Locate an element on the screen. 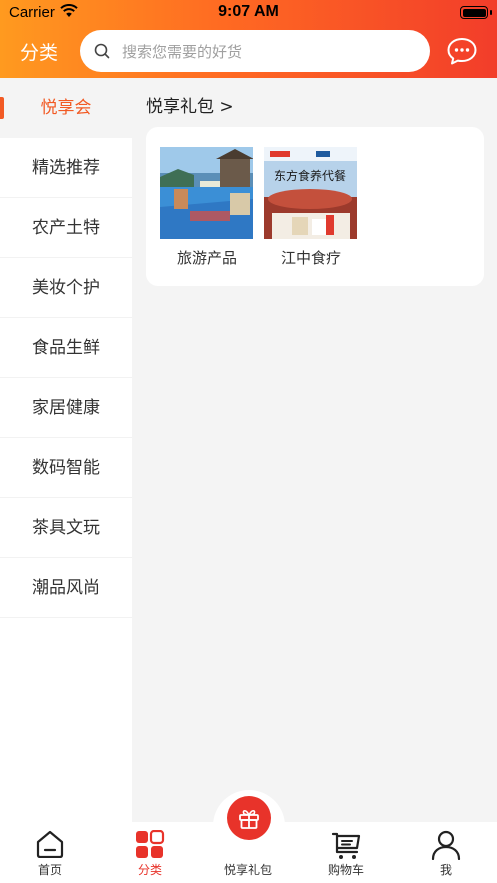 The image size is (497, 883). sidebar-item-yuexianghui: 悦享会 is located at coordinates (66, 108).